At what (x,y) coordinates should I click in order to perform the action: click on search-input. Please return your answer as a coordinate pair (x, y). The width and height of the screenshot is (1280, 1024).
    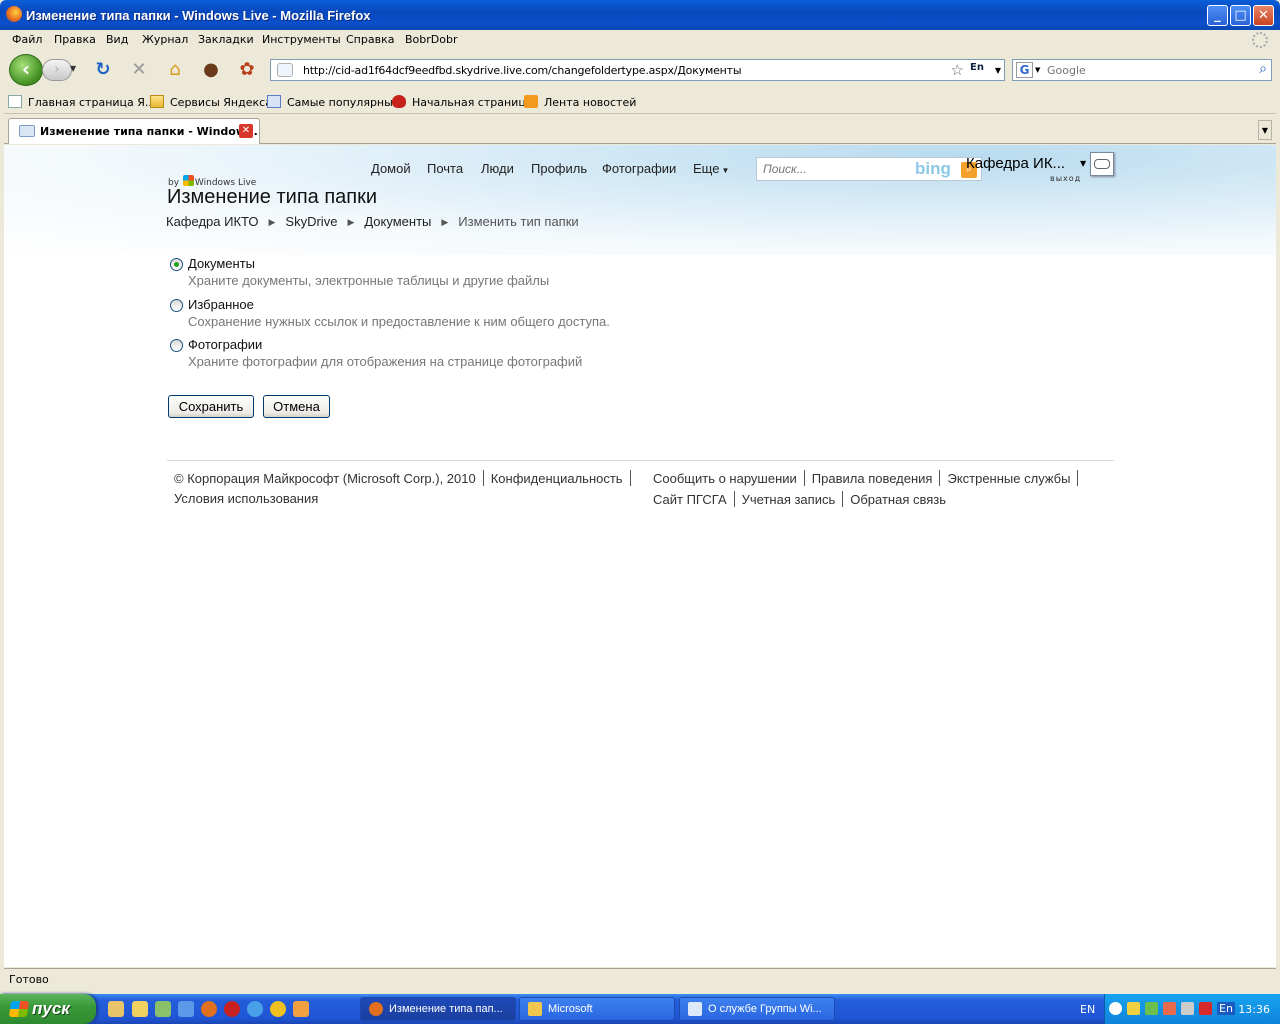
    Looking at the image, I should click on (1147, 70).